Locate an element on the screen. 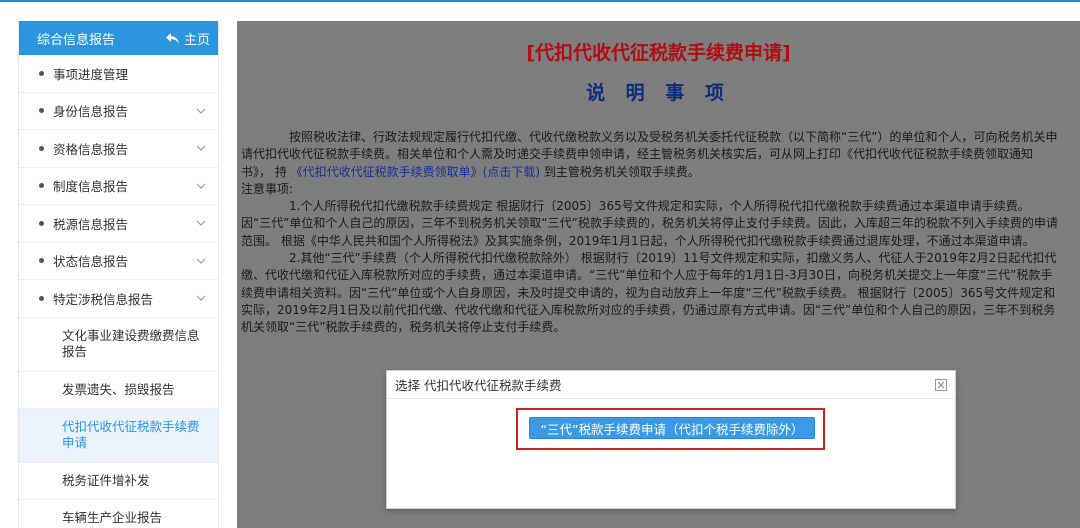 The height and width of the screenshot is (528, 1080). sidebar-title: 综合信息报告 is located at coordinates (76, 40).